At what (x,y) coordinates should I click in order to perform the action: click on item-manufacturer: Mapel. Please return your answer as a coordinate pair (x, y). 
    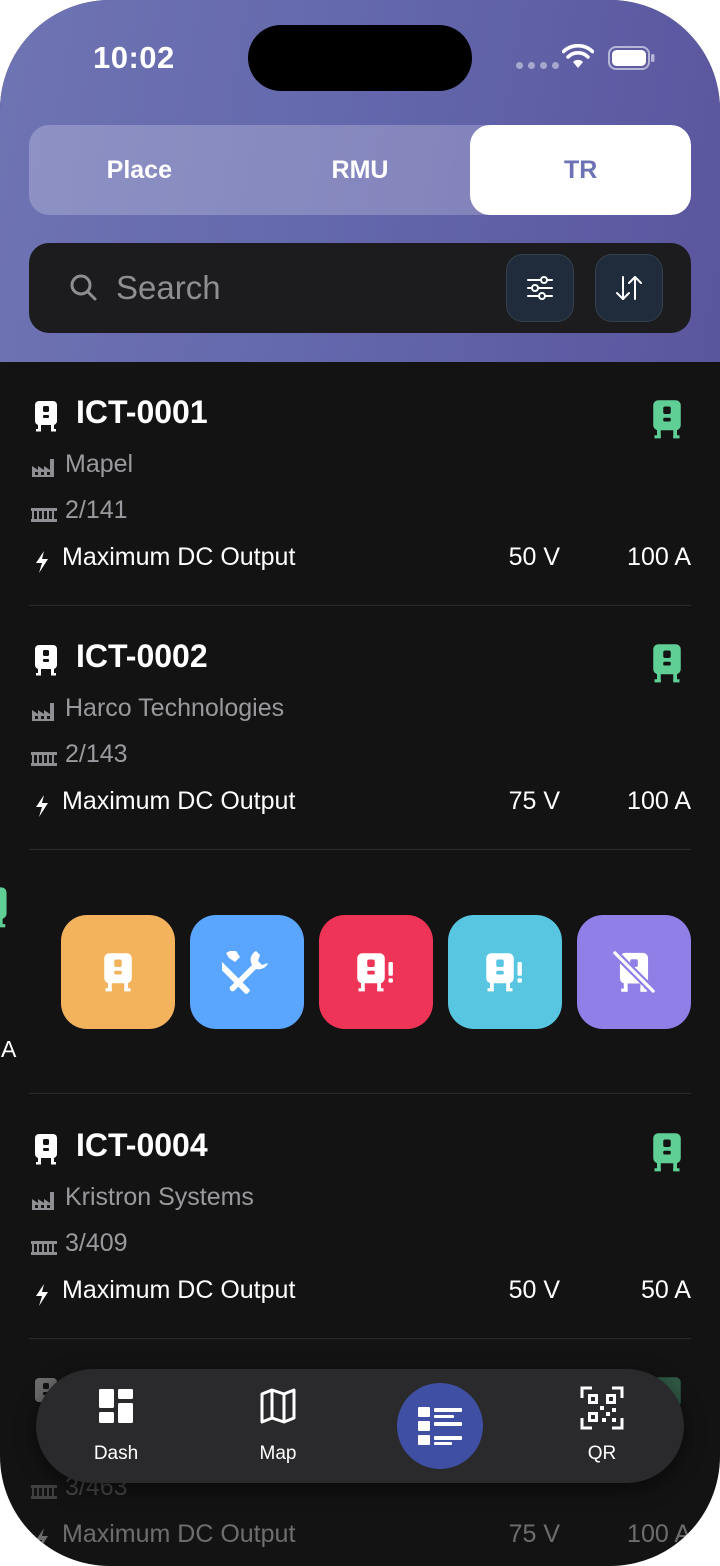
    Looking at the image, I should click on (99, 464).